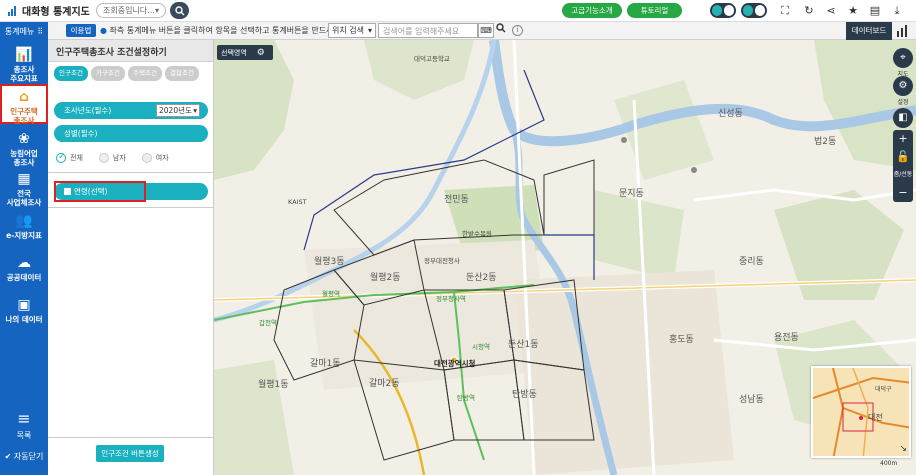  I want to click on location-select: 위치 검색 ▾, so click(352, 30).